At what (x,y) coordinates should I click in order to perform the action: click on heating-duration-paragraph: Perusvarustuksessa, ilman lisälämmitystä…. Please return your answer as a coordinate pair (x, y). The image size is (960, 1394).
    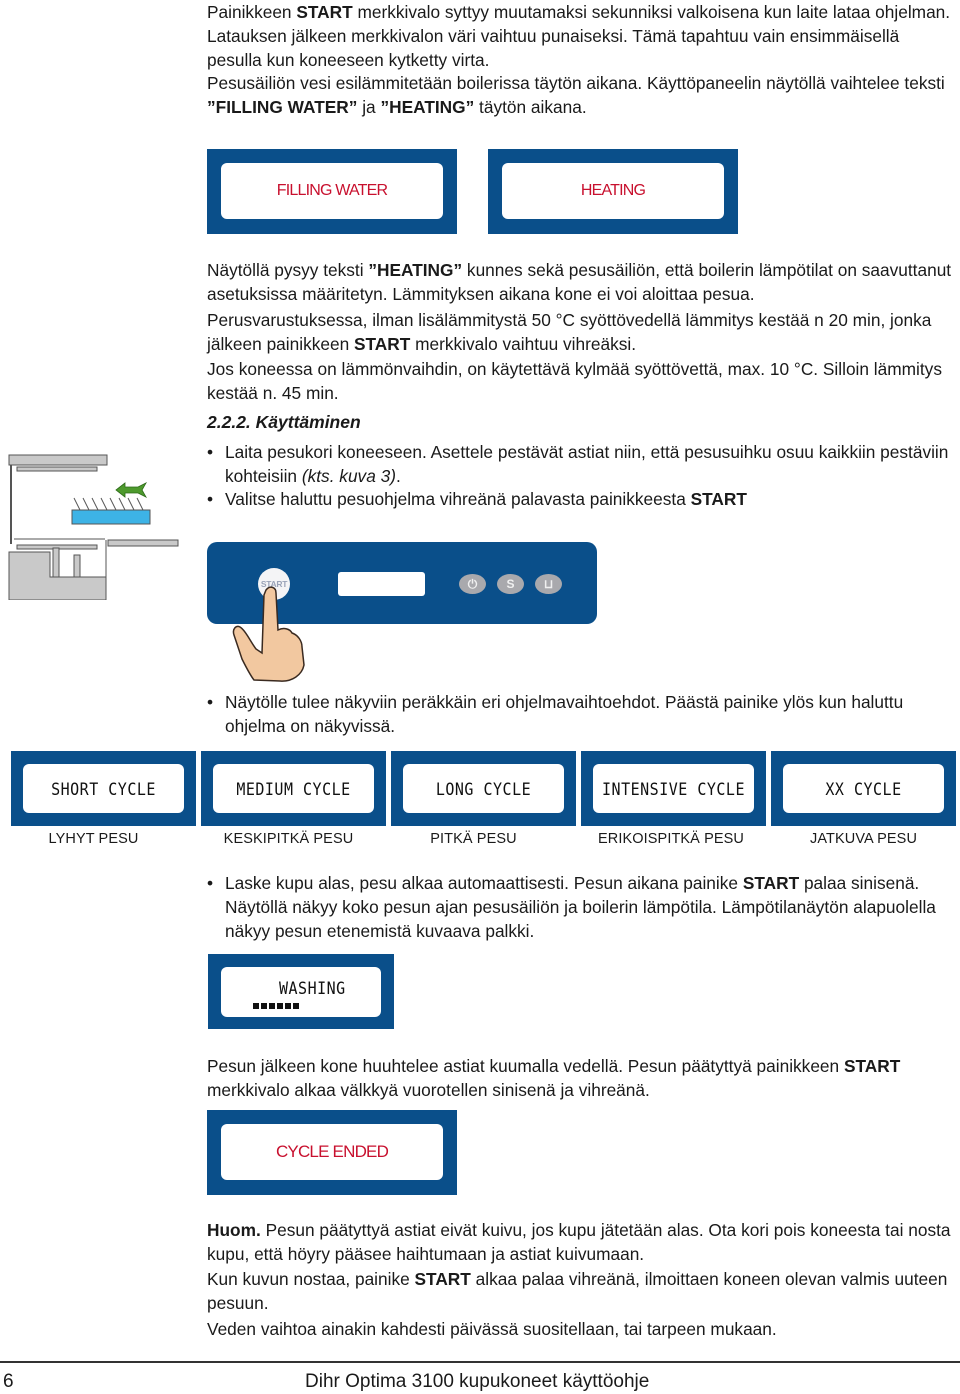
    Looking at the image, I should click on (582, 332).